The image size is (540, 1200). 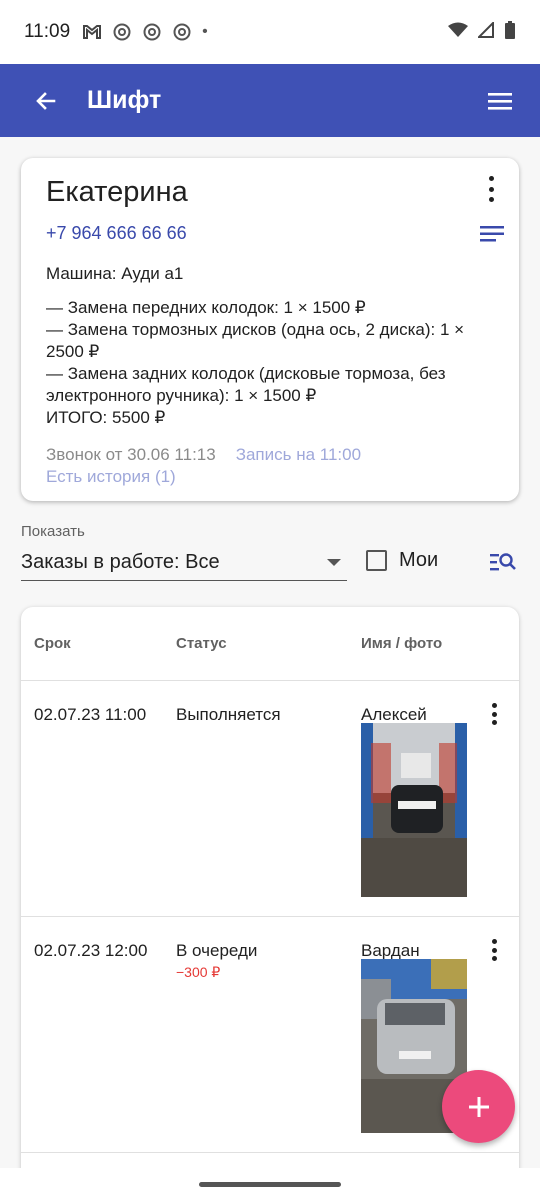 What do you see at coordinates (270, 32) in the screenshot?
I see `status-bar: 11:09 •` at bounding box center [270, 32].